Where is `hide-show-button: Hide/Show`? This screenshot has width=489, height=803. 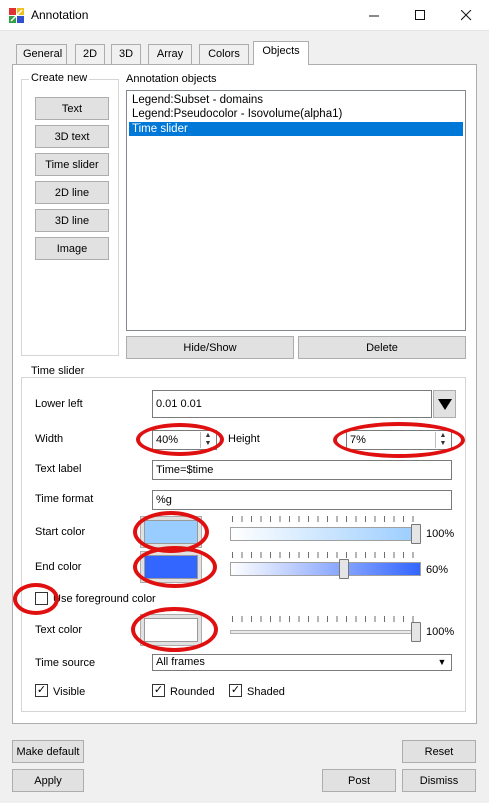 hide-show-button: Hide/Show is located at coordinates (210, 347).